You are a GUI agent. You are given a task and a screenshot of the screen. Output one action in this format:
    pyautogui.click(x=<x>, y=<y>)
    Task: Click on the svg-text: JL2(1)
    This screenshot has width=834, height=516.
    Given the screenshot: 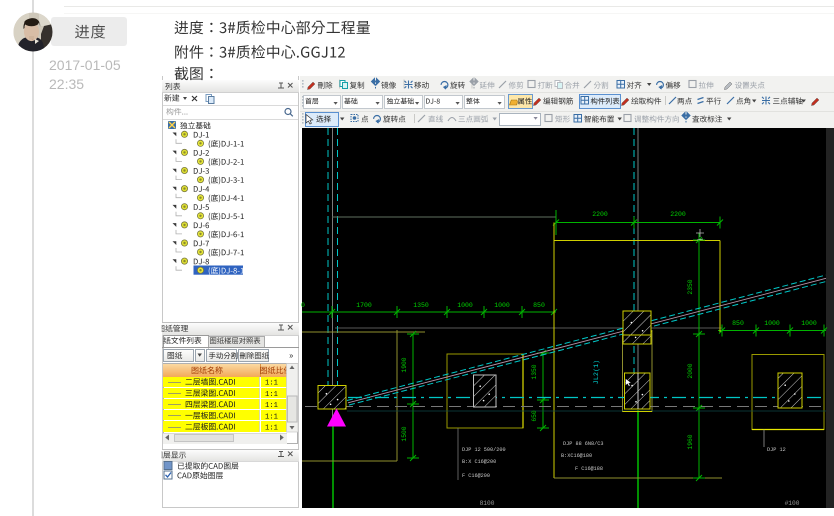 What is the action you would take?
    pyautogui.click(x=597, y=372)
    